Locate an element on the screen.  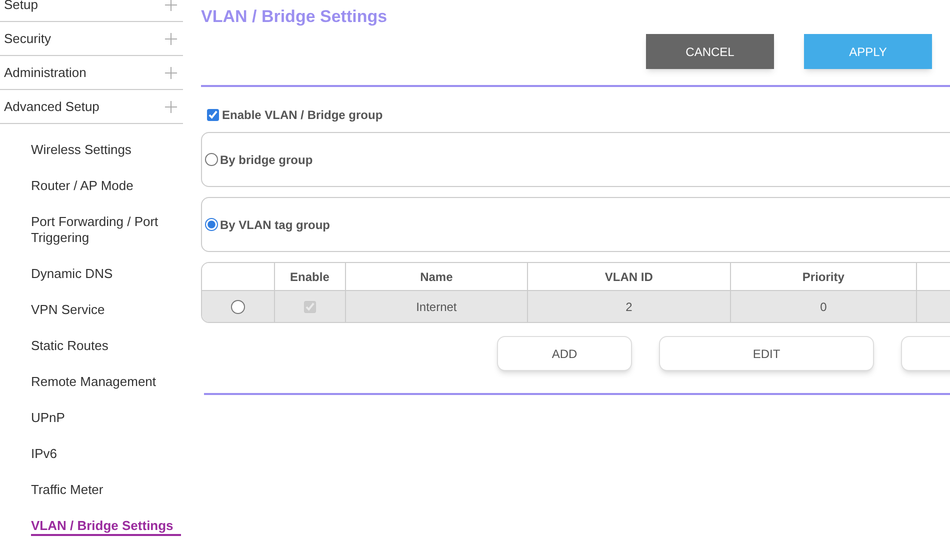
sidebar-item: UPnP is located at coordinates (101, 418).